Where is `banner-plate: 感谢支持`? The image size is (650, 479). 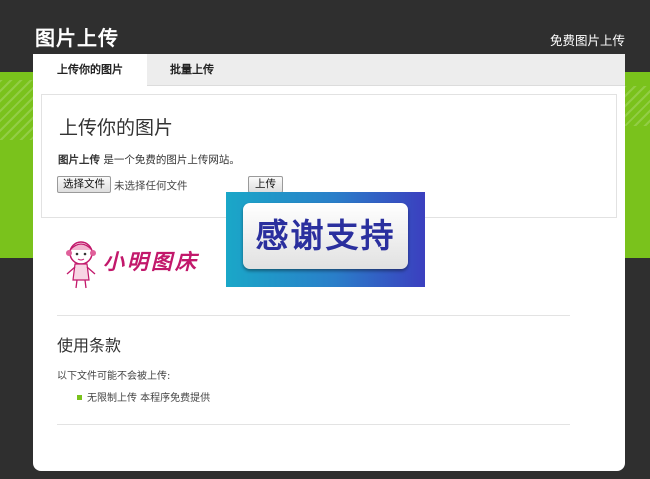 banner-plate: 感谢支持 is located at coordinates (325, 236).